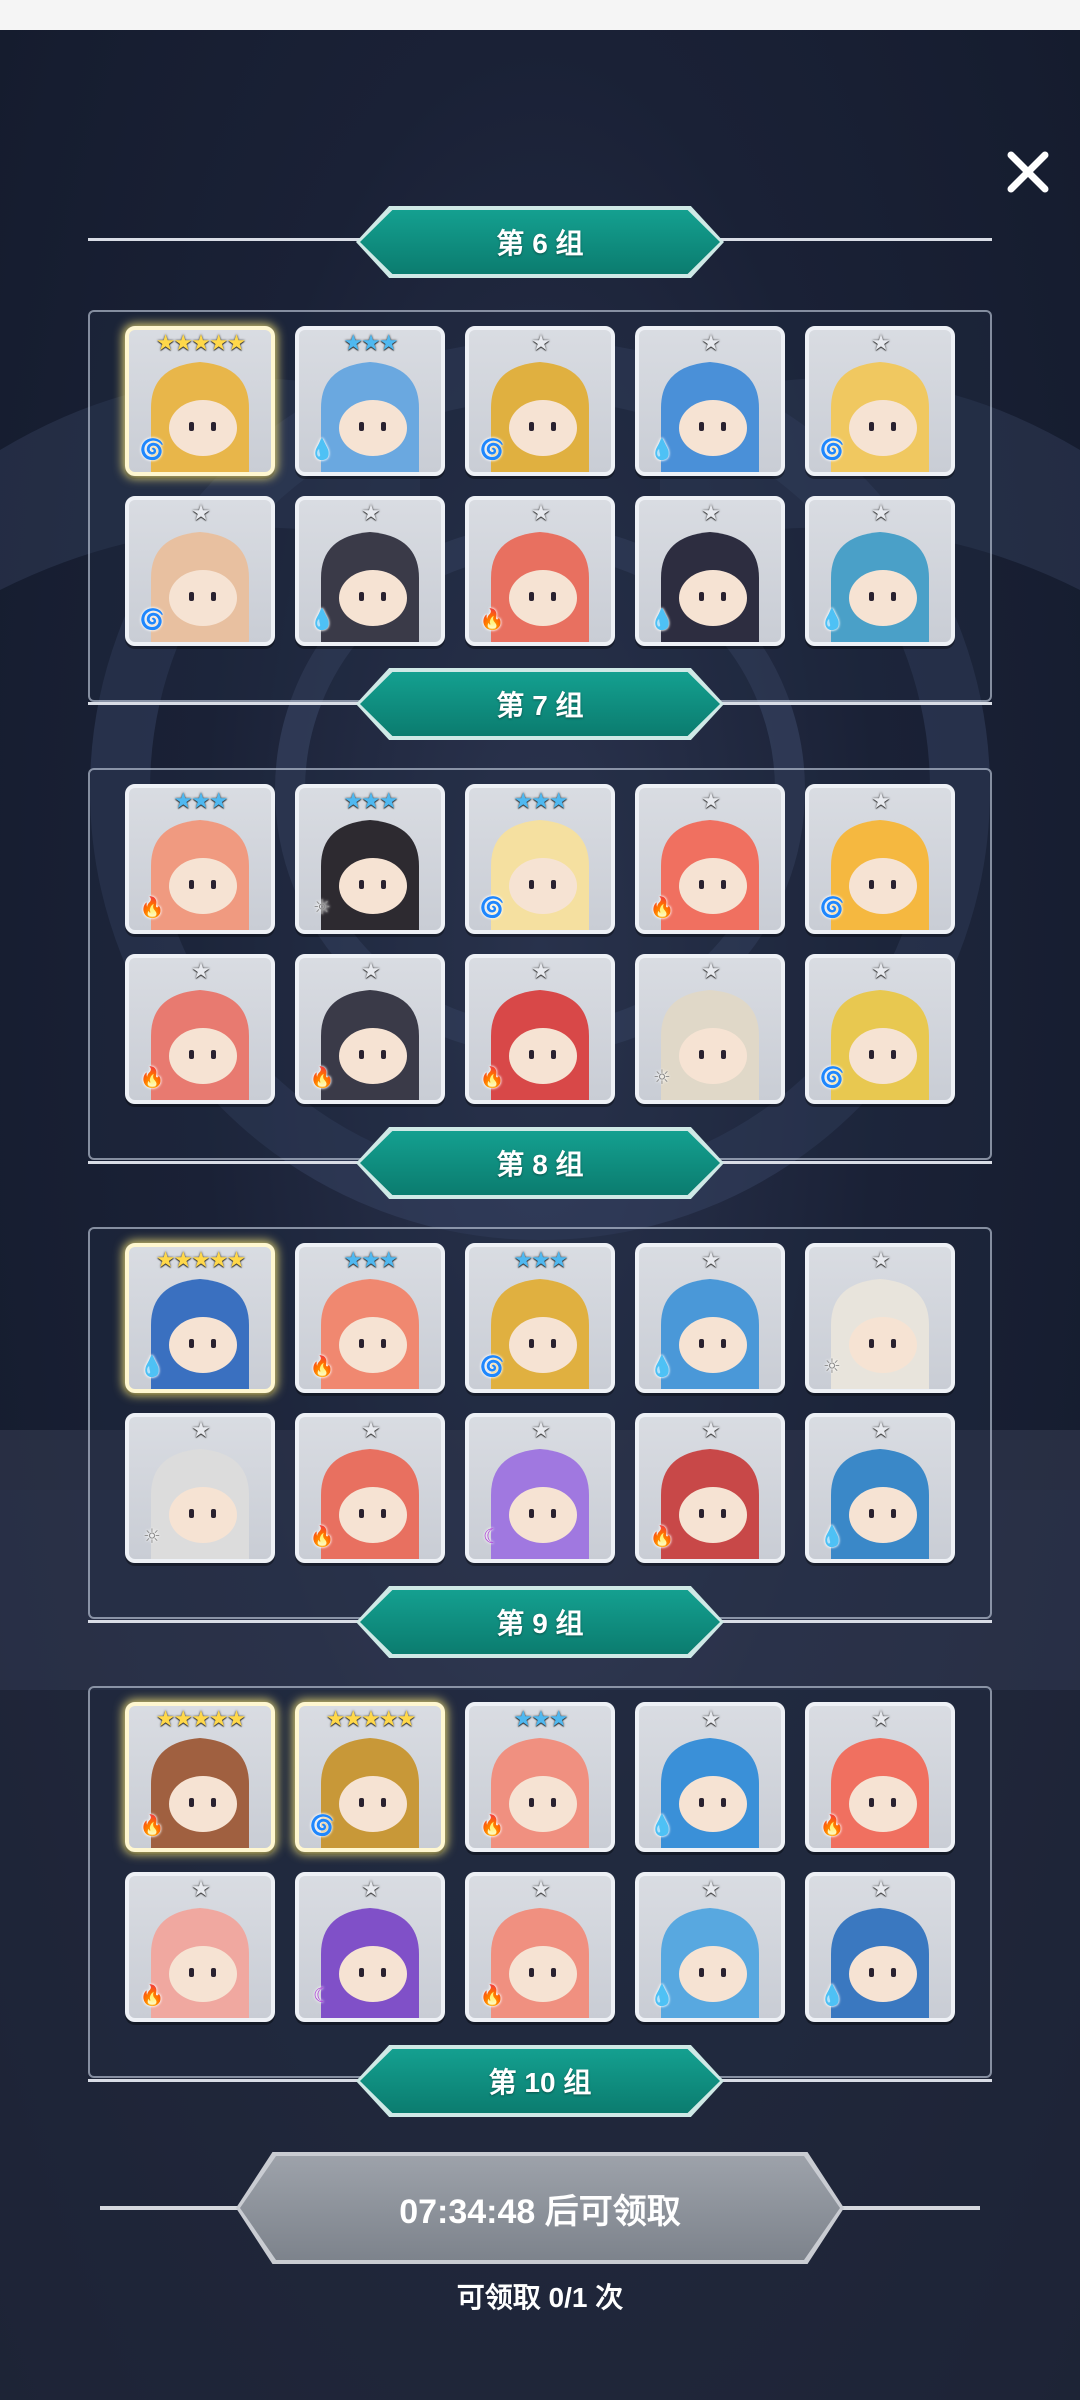 This screenshot has width=1080, height=2400. Describe the element at coordinates (370, 859) in the screenshot. I see `hero-card: ★★★ ☼` at that location.